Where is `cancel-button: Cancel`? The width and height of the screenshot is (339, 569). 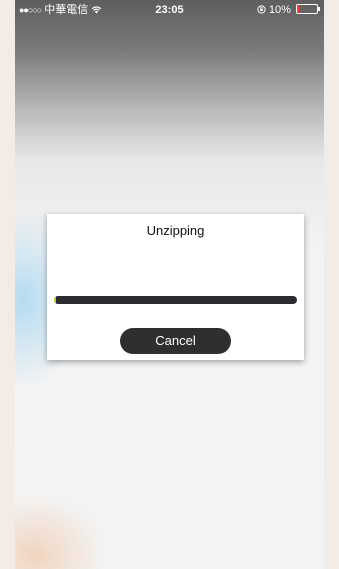
cancel-button: Cancel is located at coordinates (175, 341).